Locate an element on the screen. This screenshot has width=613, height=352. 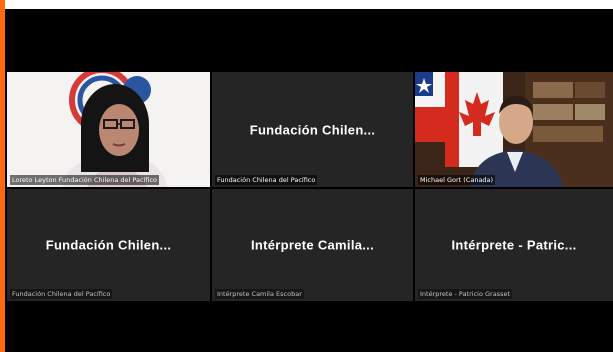
participant-name-label: Michael Gort (Canada) is located at coordinates (457, 180).